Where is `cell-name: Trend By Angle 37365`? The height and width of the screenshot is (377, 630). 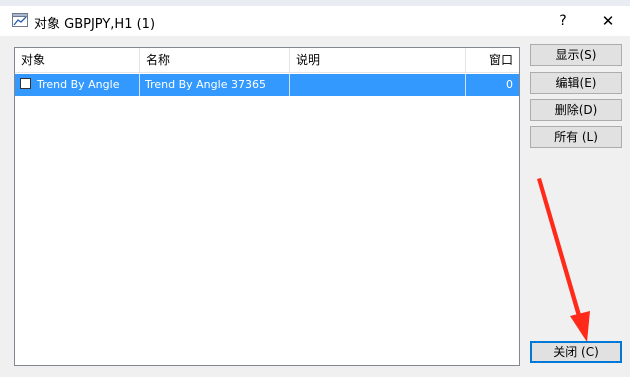
cell-name: Trend By Angle 37365 is located at coordinates (215, 85).